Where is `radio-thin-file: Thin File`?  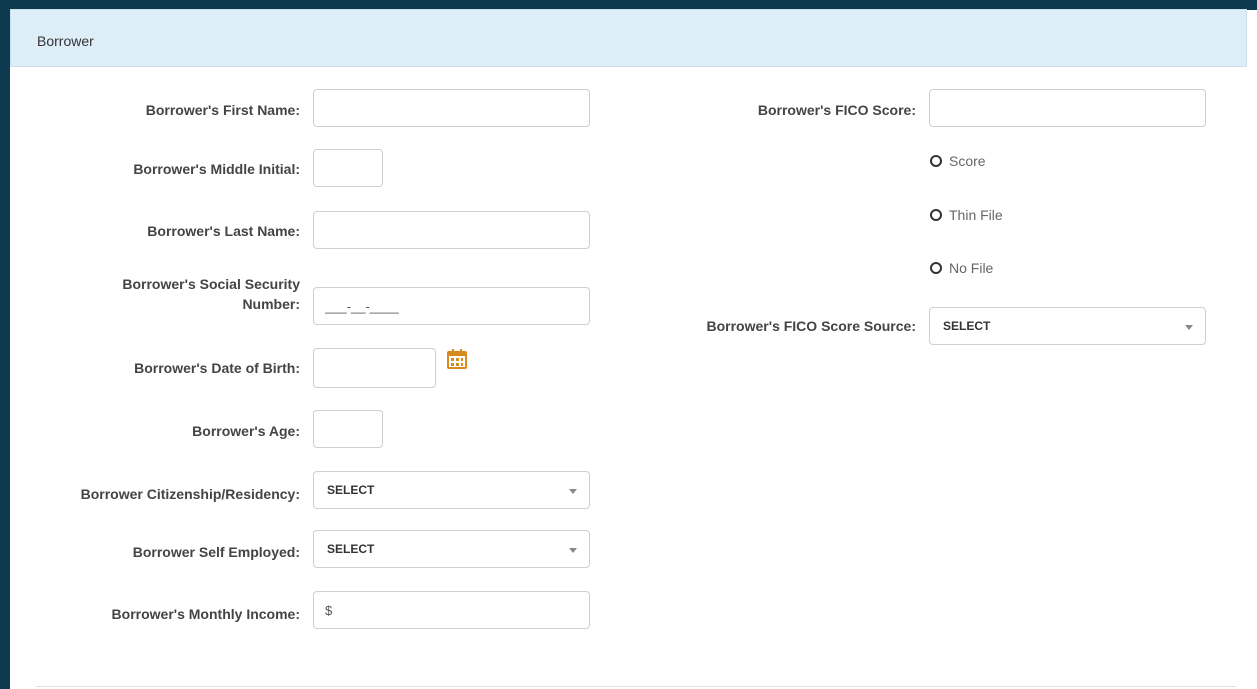
radio-thin-file: Thin File is located at coordinates (966, 215).